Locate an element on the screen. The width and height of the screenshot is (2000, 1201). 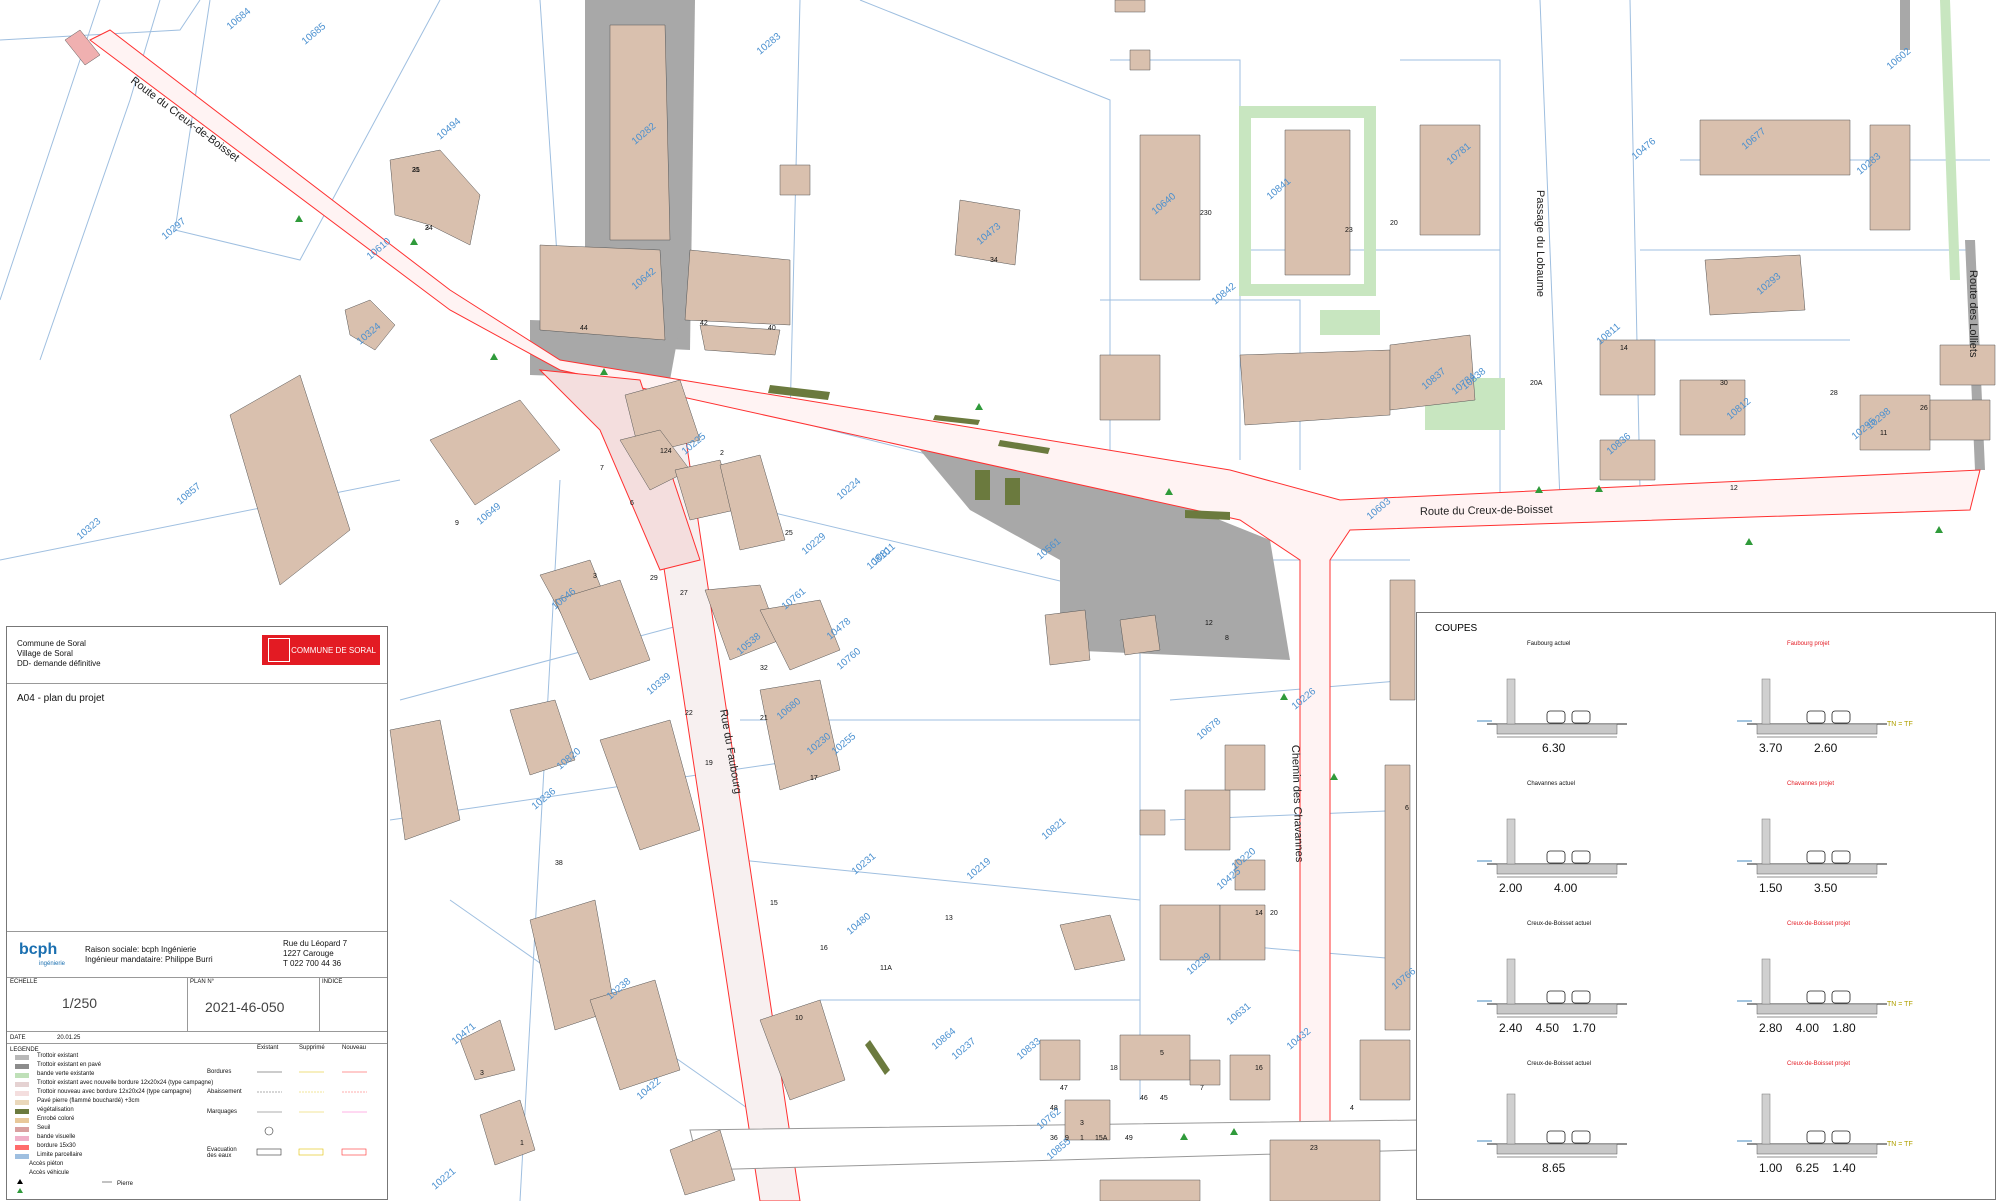
section-cell: Creux-de-Boisset actuel 8.65 is located at coordinates (1577, 1126).